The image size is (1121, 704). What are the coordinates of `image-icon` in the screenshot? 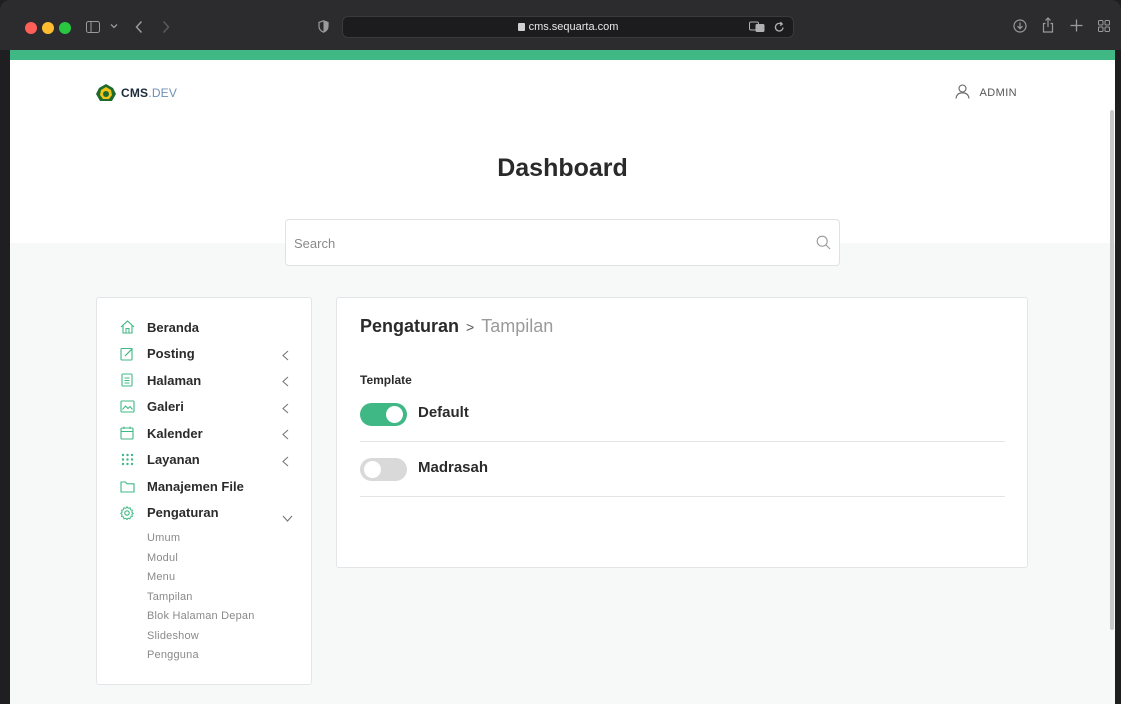 It's located at (127, 407).